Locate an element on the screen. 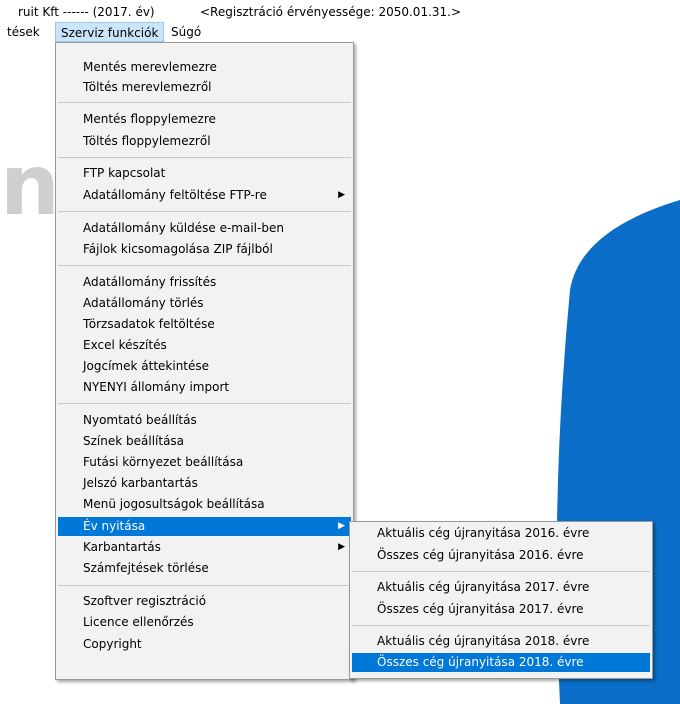 This screenshot has width=680, height=704. submenu-item-current-2017: Aktuális cég újranyitása 2017. évre is located at coordinates (501, 587).